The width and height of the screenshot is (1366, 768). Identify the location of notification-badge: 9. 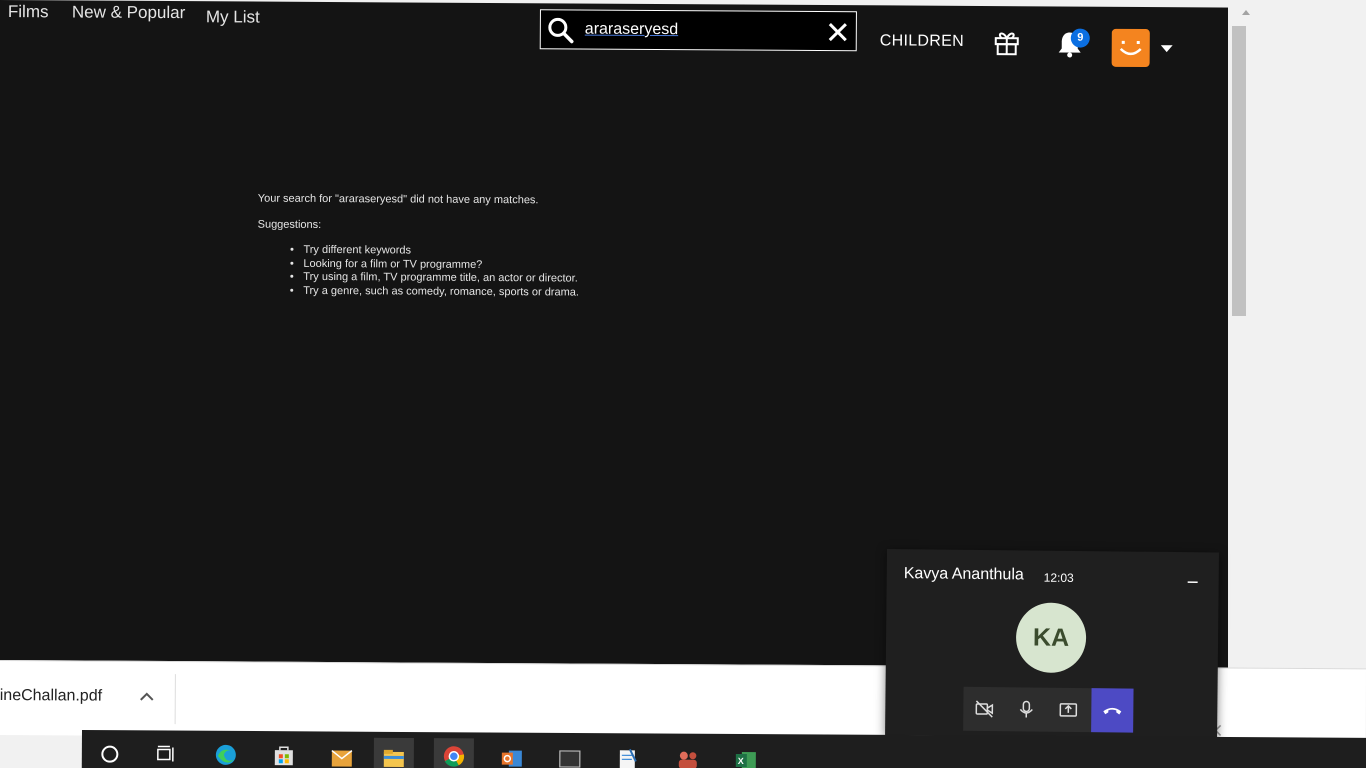
(1080, 38).